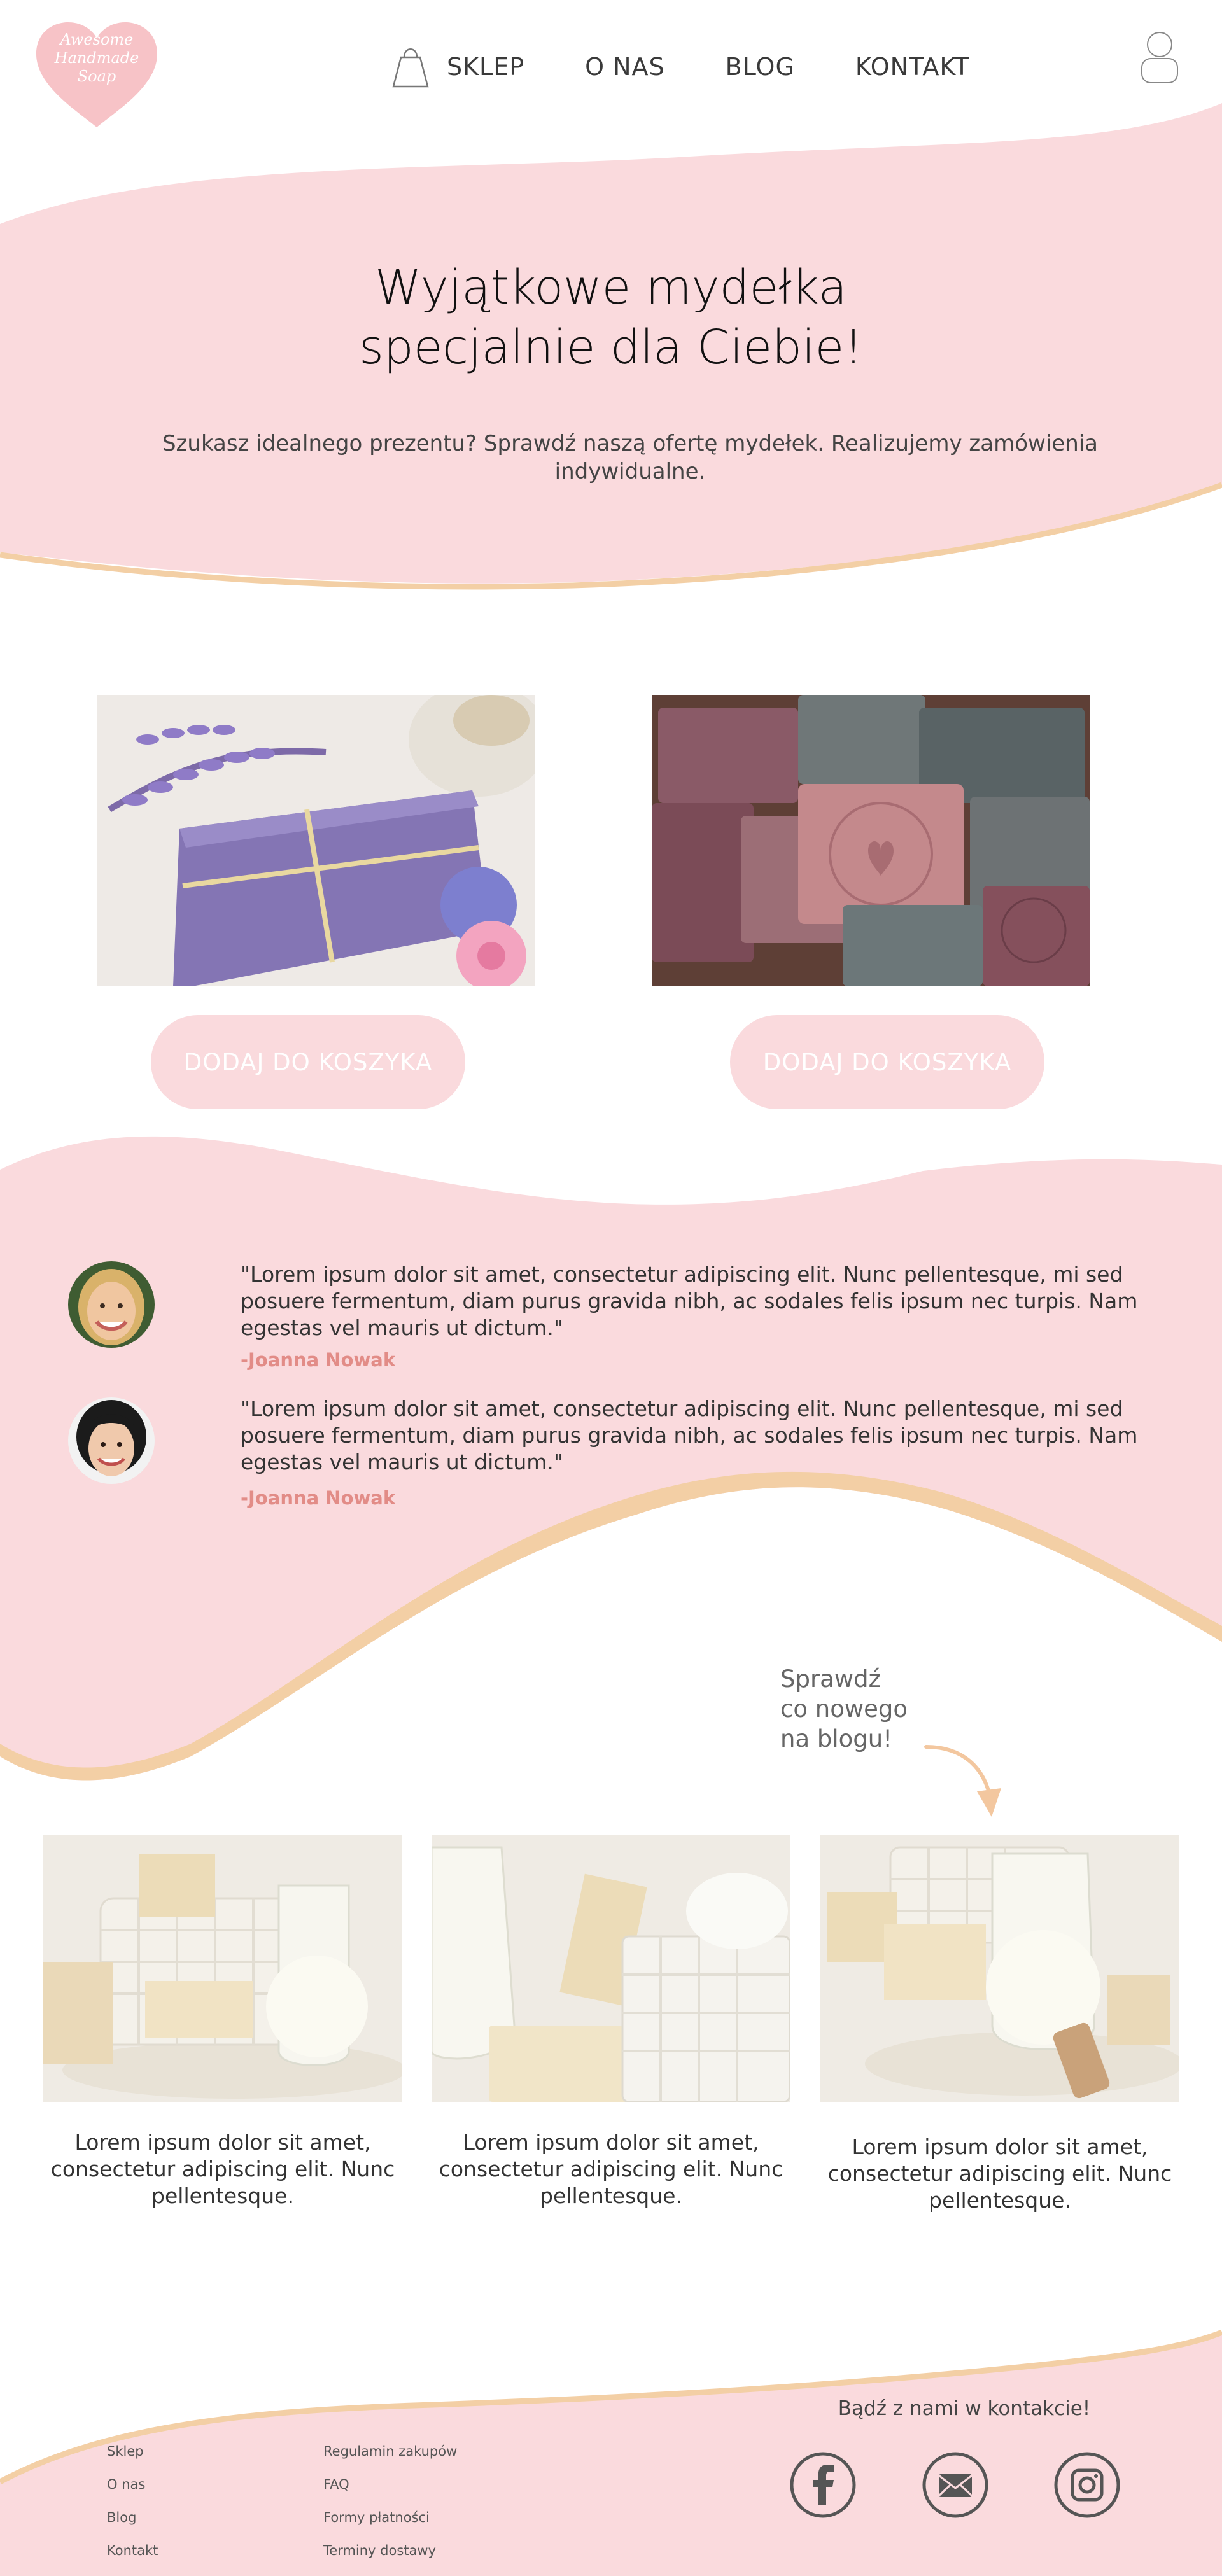 This screenshot has width=1222, height=2576. Describe the element at coordinates (871, 840) in the screenshot. I see `product-image-rose-soaps` at that location.